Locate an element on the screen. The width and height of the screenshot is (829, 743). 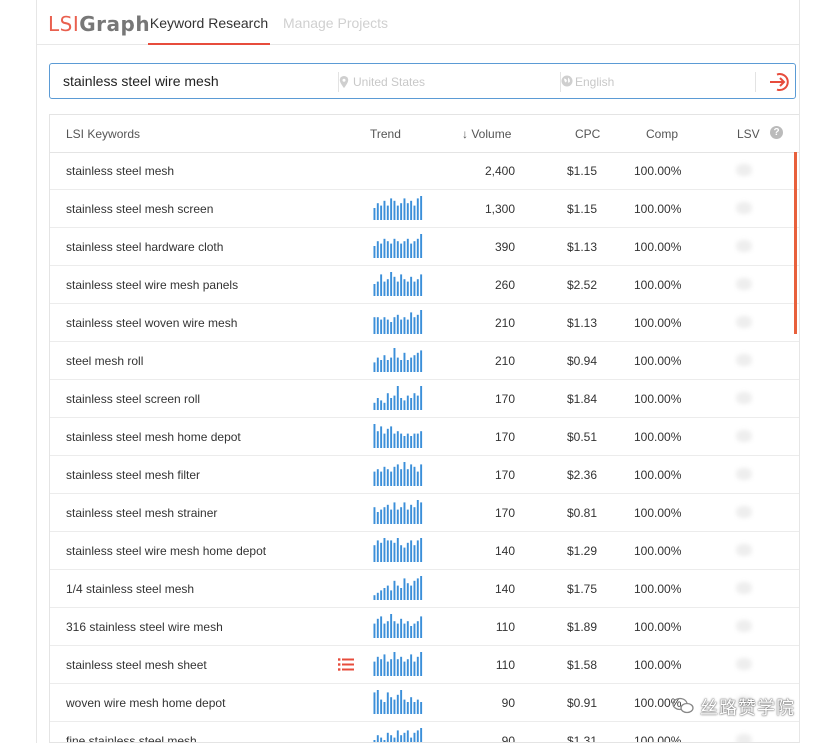
keyword-cell: stainless steel mesh screen is located at coordinates (139, 209).